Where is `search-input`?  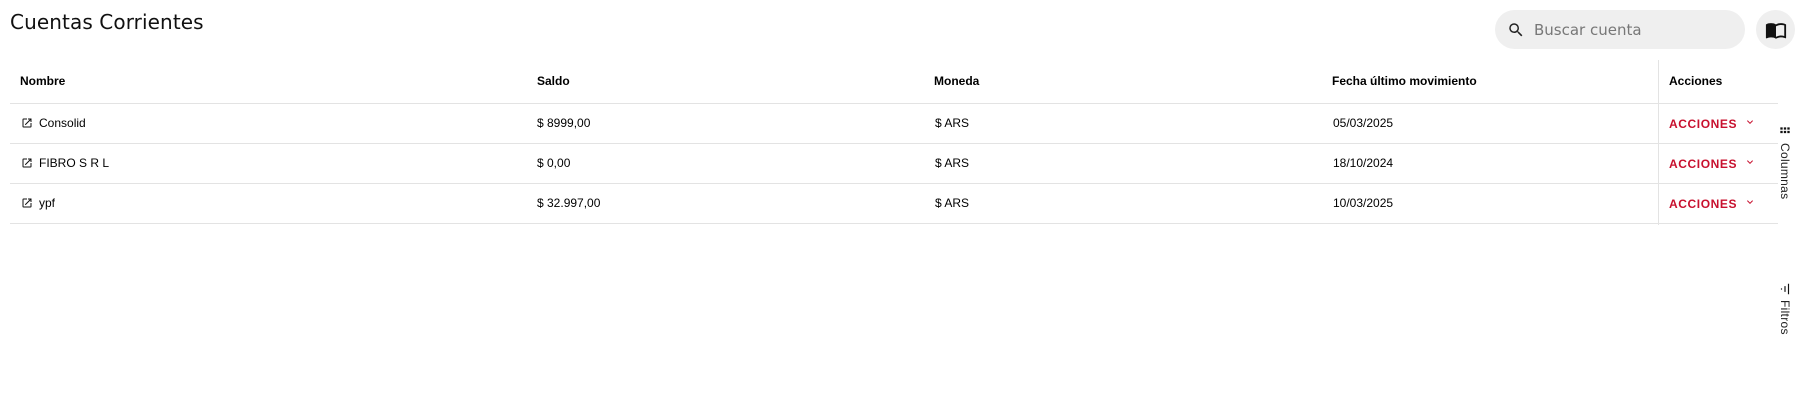
search-input is located at coordinates (1634, 29).